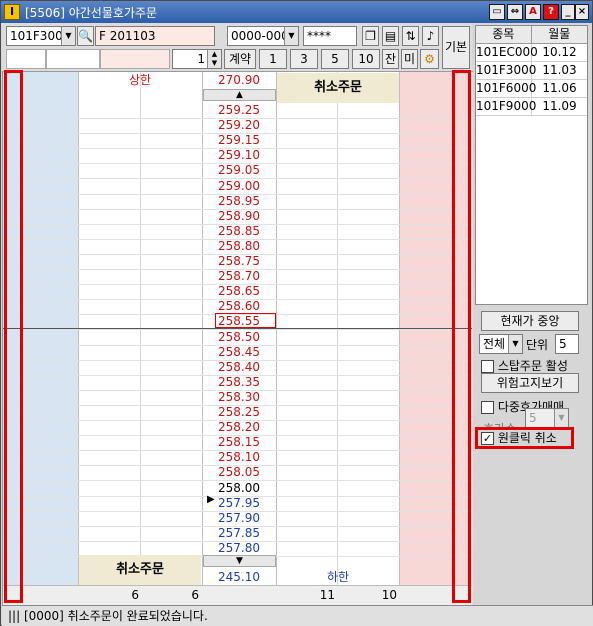 The width and height of the screenshot is (593, 626). What do you see at coordinates (239, 140) in the screenshot?
I see `price-cell: 259.15` at bounding box center [239, 140].